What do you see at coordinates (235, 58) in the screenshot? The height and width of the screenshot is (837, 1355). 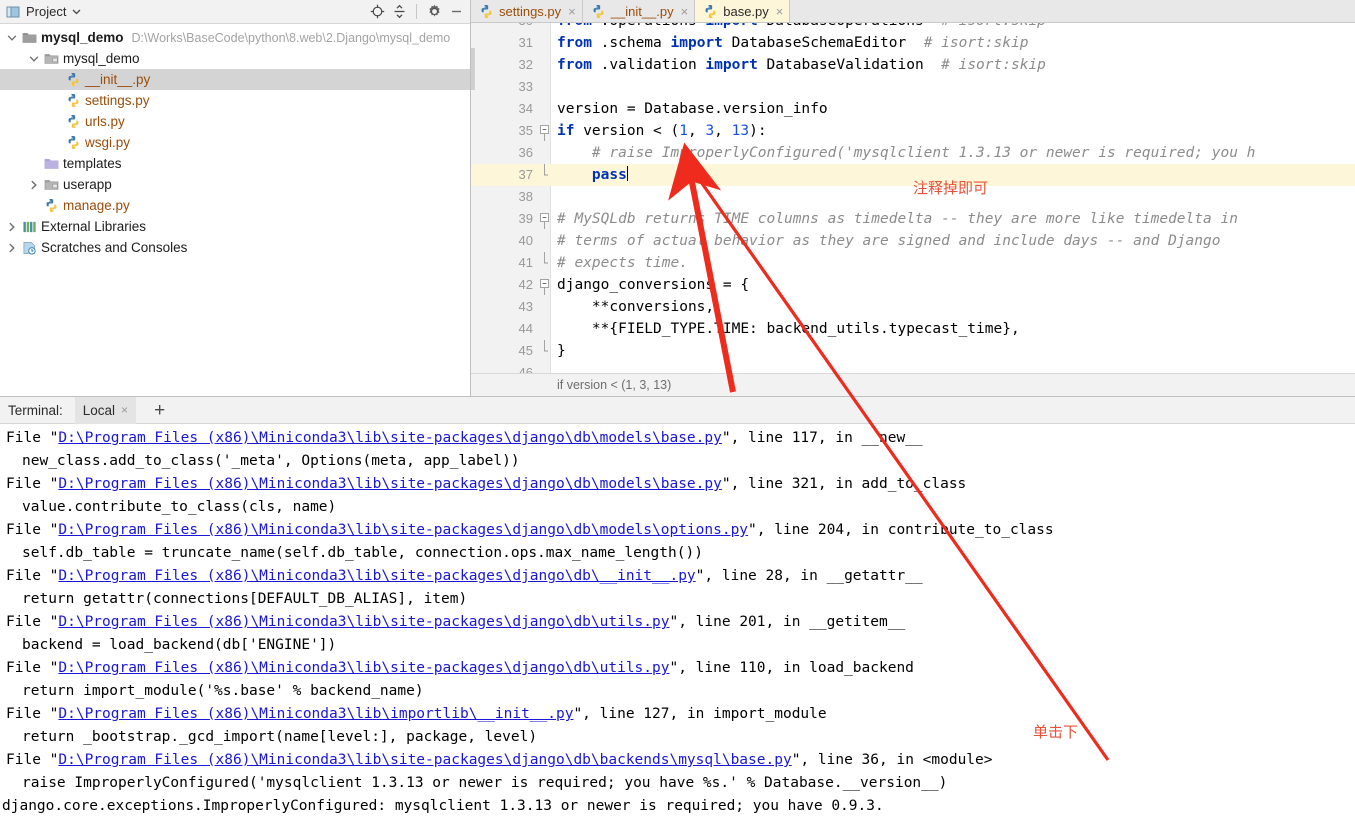 I see `tree-item-mysql-demo: mysql_demo` at bounding box center [235, 58].